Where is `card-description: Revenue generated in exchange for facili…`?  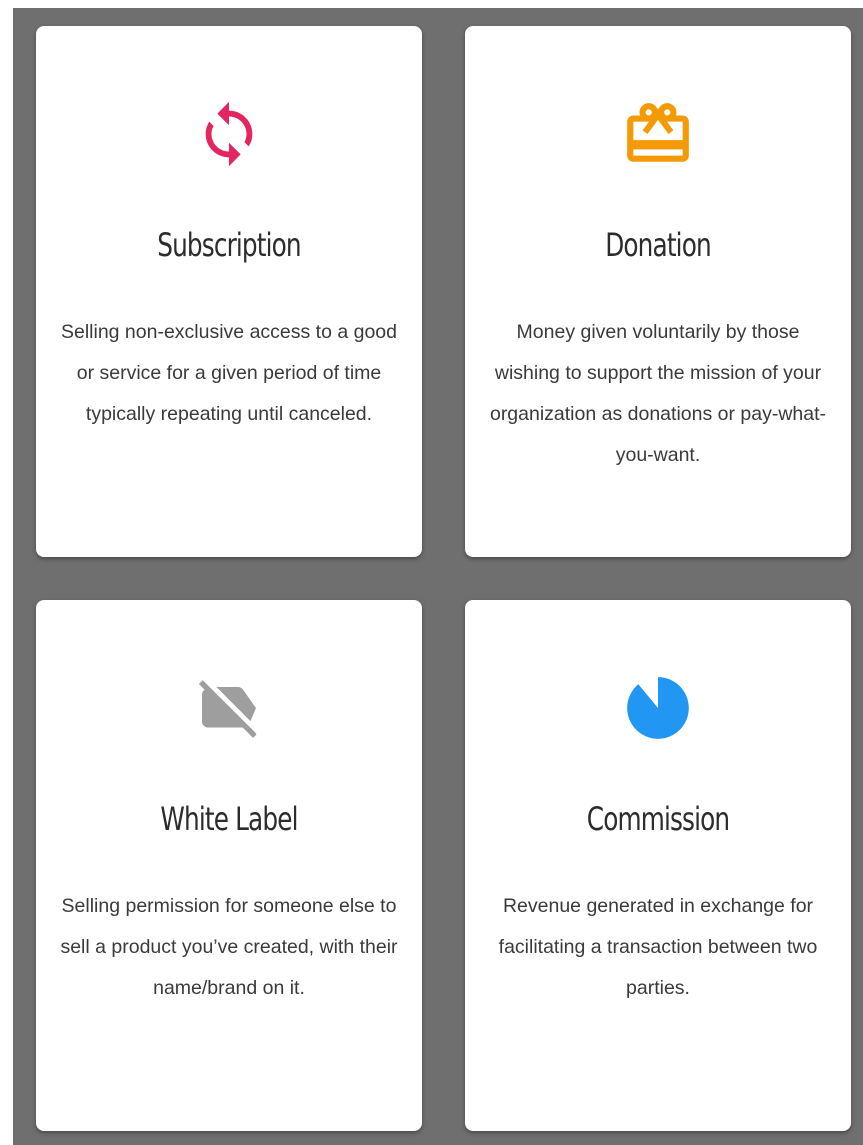
card-description: Revenue generated in exchange for facili… is located at coordinates (658, 947).